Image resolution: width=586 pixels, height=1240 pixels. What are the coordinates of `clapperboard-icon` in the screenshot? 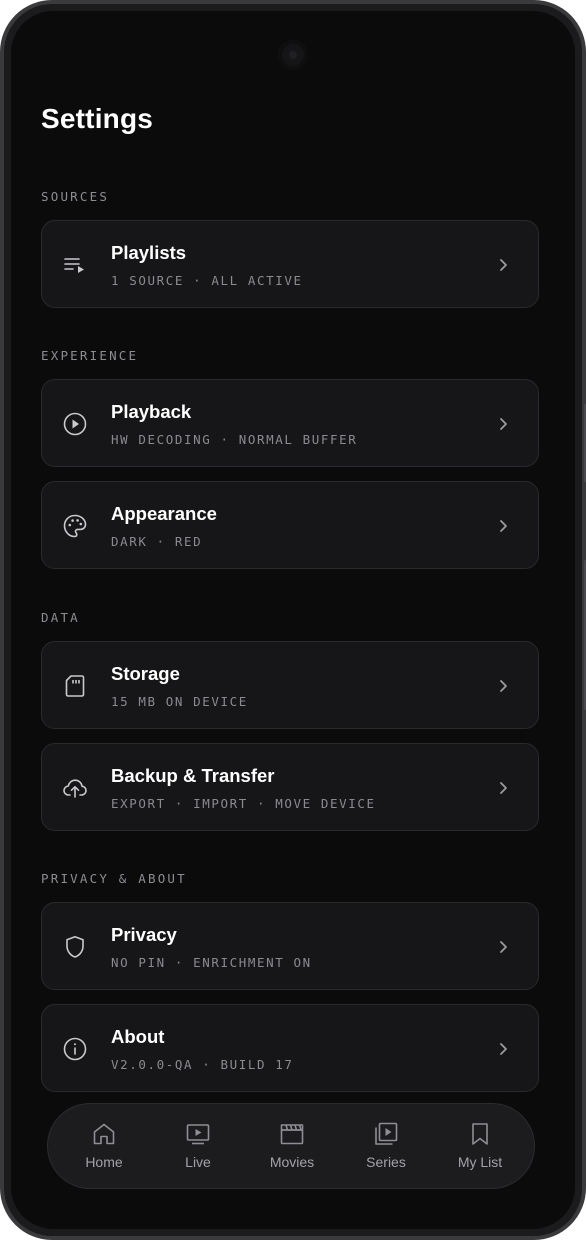 It's located at (292, 1134).